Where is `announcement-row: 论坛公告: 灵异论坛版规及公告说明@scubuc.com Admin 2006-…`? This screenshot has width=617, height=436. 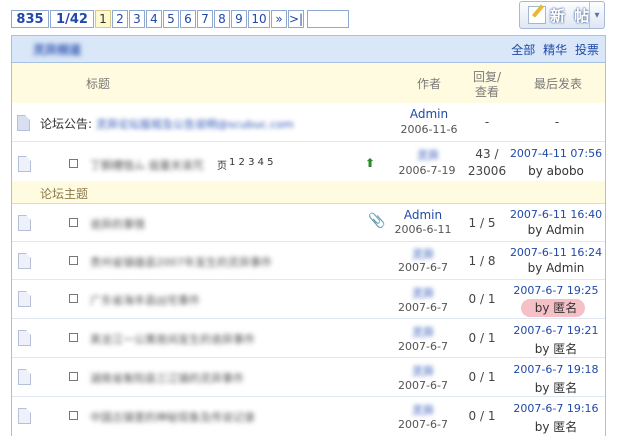 announcement-row: 论坛公告: 灵异论坛版规及公告说明@scubuc.com Admin 2006-… is located at coordinates (308, 122).